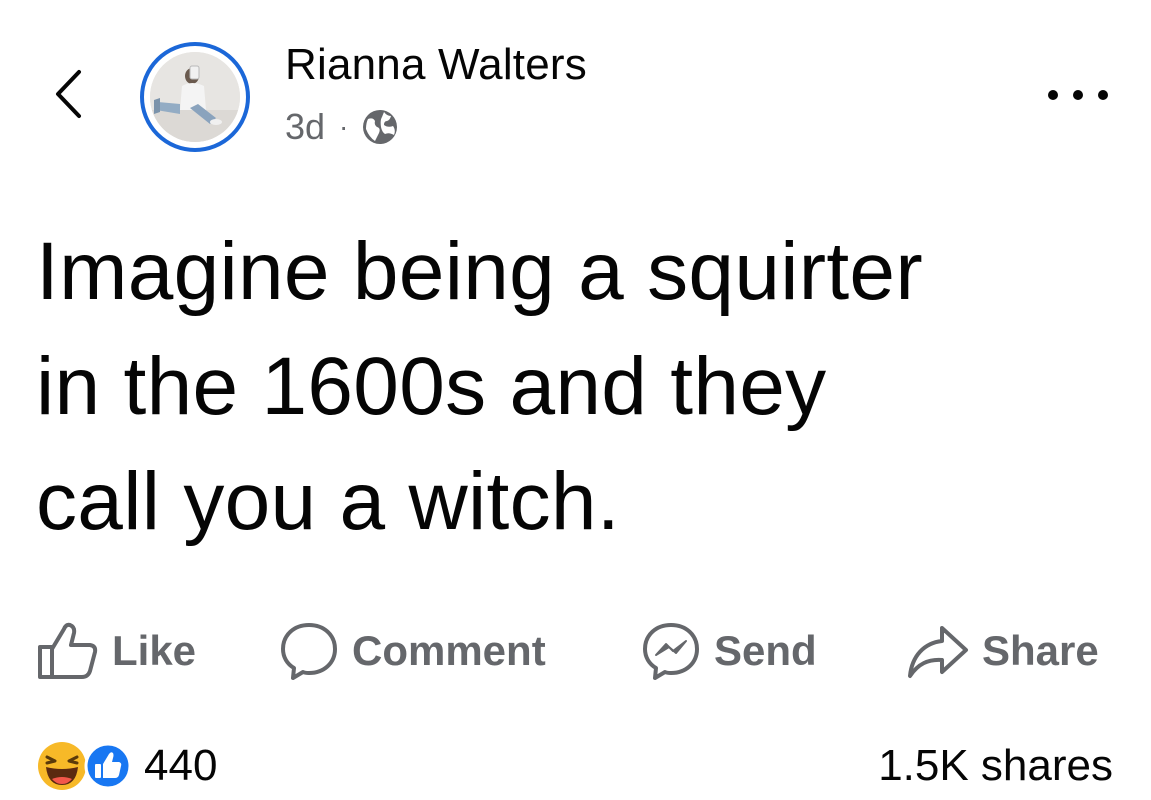  I want to click on messenger-icon, so click(671, 651).